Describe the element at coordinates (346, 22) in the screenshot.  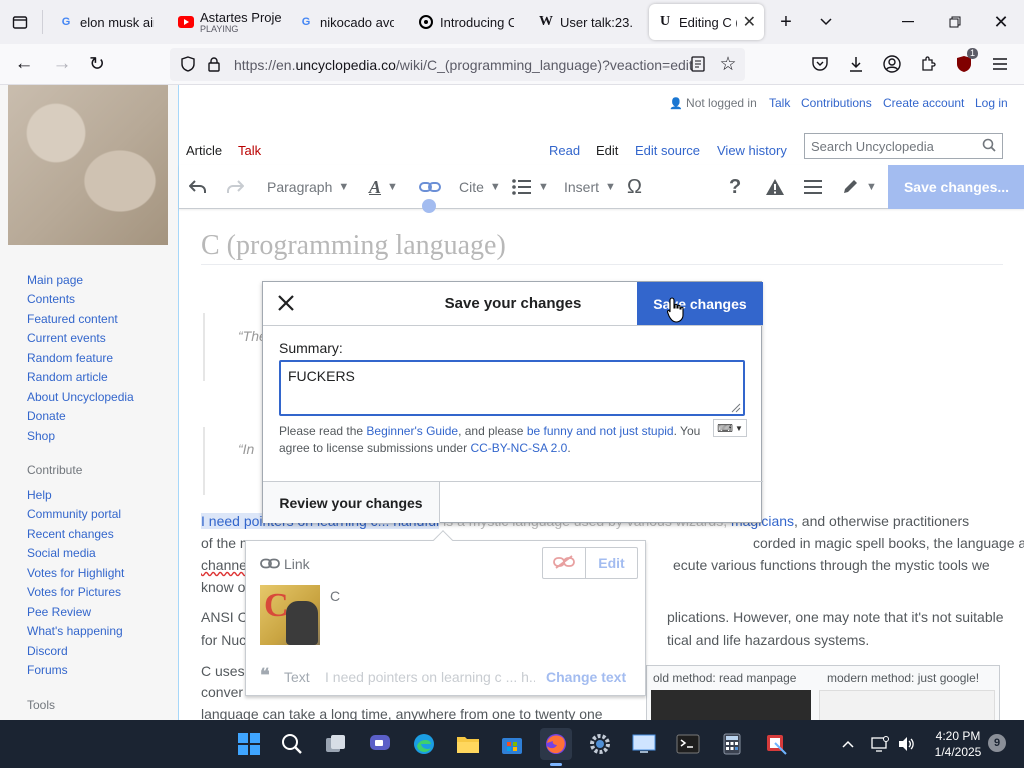
I see `tab-google-nikocado: G nikocado avo` at that location.